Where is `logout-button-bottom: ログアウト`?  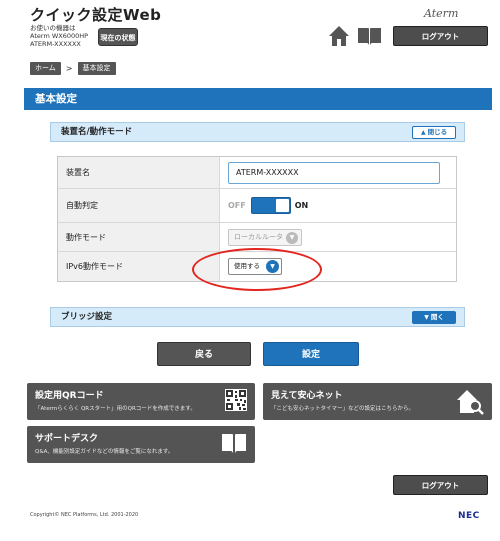
logout-button-bottom: ログアウト is located at coordinates (440, 485).